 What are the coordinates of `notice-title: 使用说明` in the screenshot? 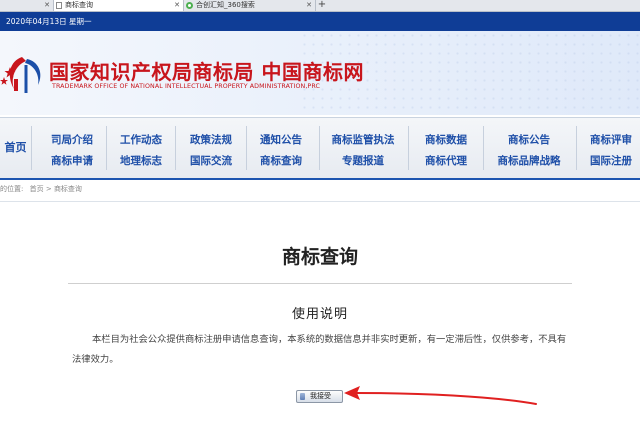 It's located at (319, 314).